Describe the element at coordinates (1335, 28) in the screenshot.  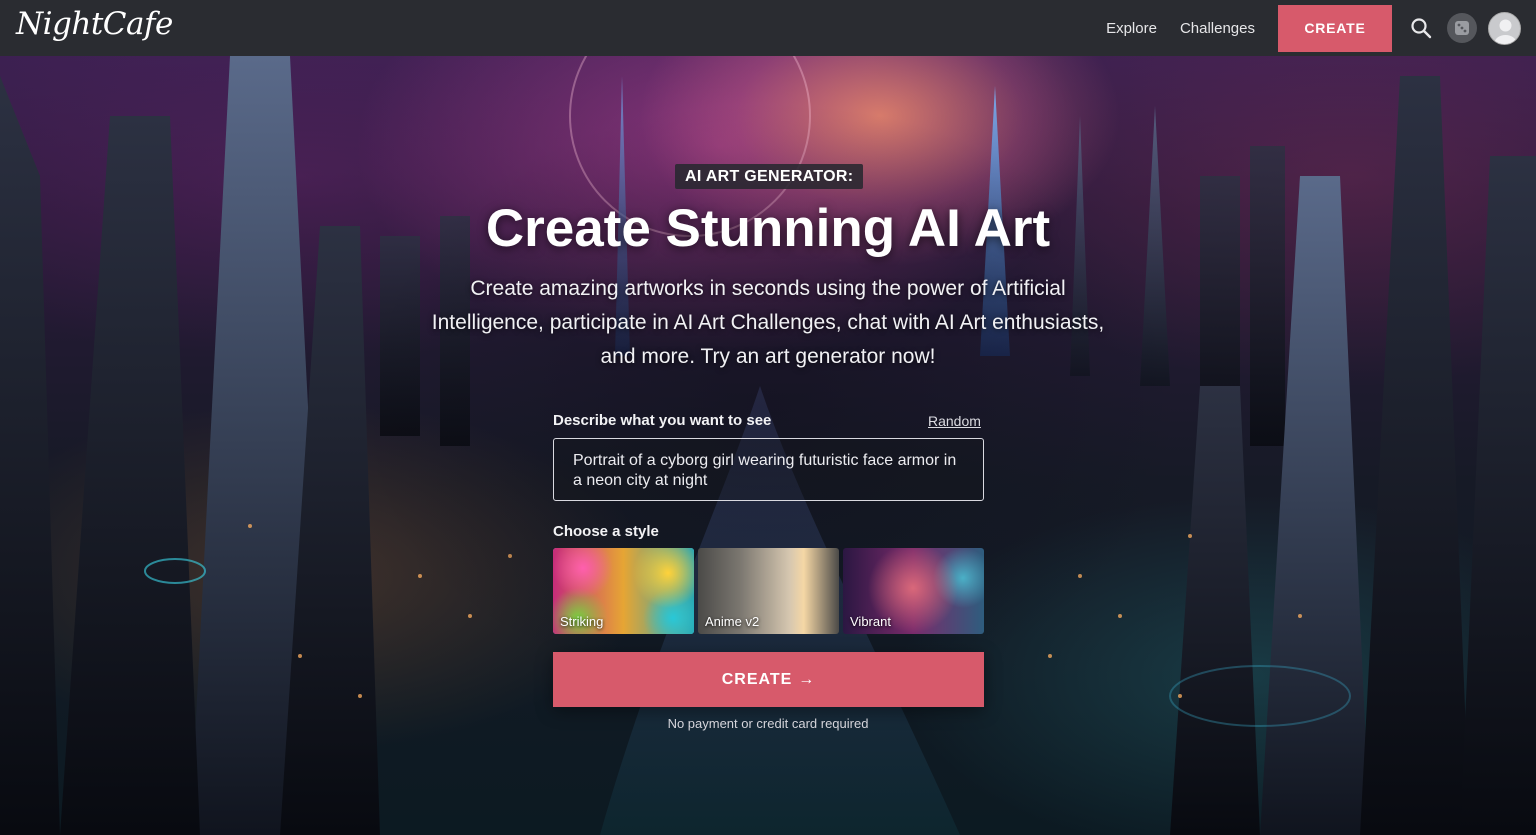
I see `header-create-button: CREATE` at that location.